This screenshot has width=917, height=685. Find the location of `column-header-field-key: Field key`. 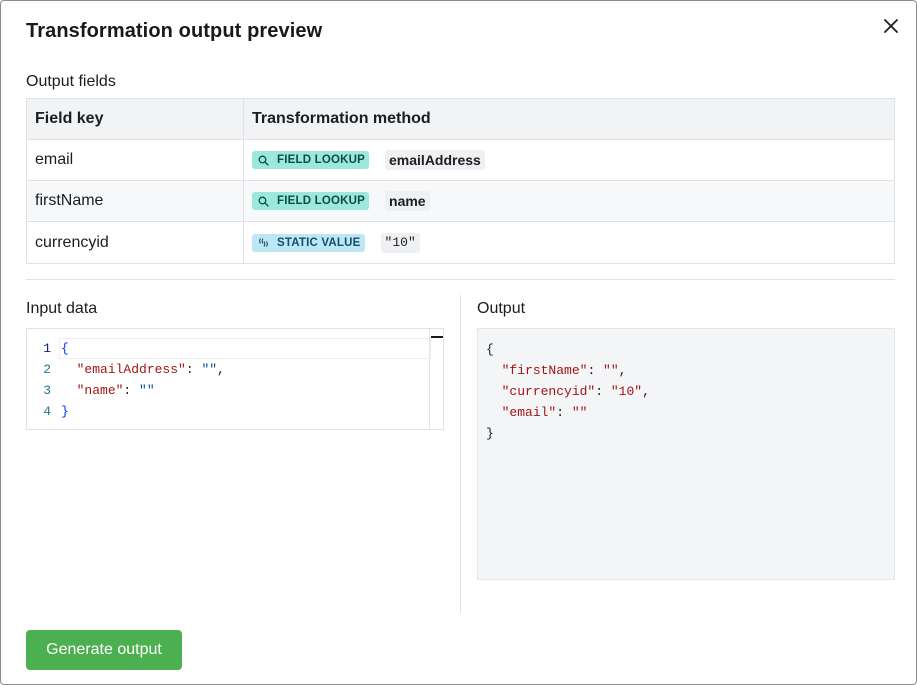

column-header-field-key: Field key is located at coordinates (135, 119).